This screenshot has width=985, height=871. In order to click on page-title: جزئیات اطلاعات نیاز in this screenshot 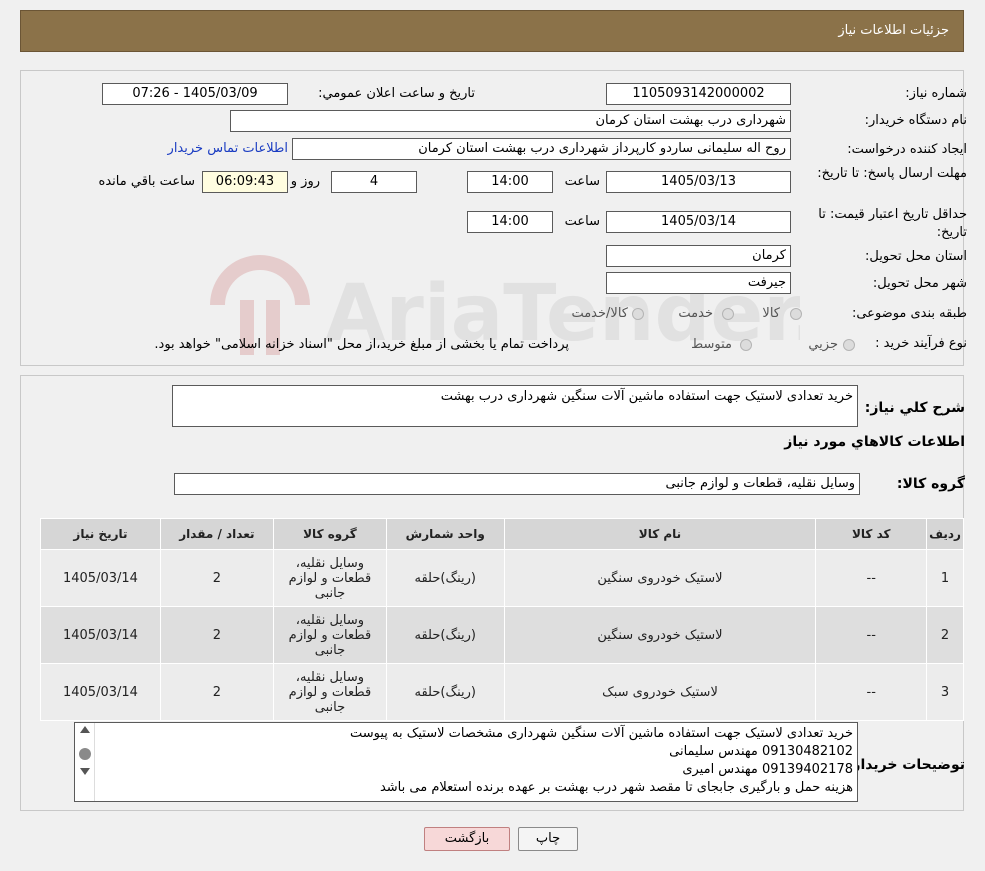, I will do `click(893, 30)`.